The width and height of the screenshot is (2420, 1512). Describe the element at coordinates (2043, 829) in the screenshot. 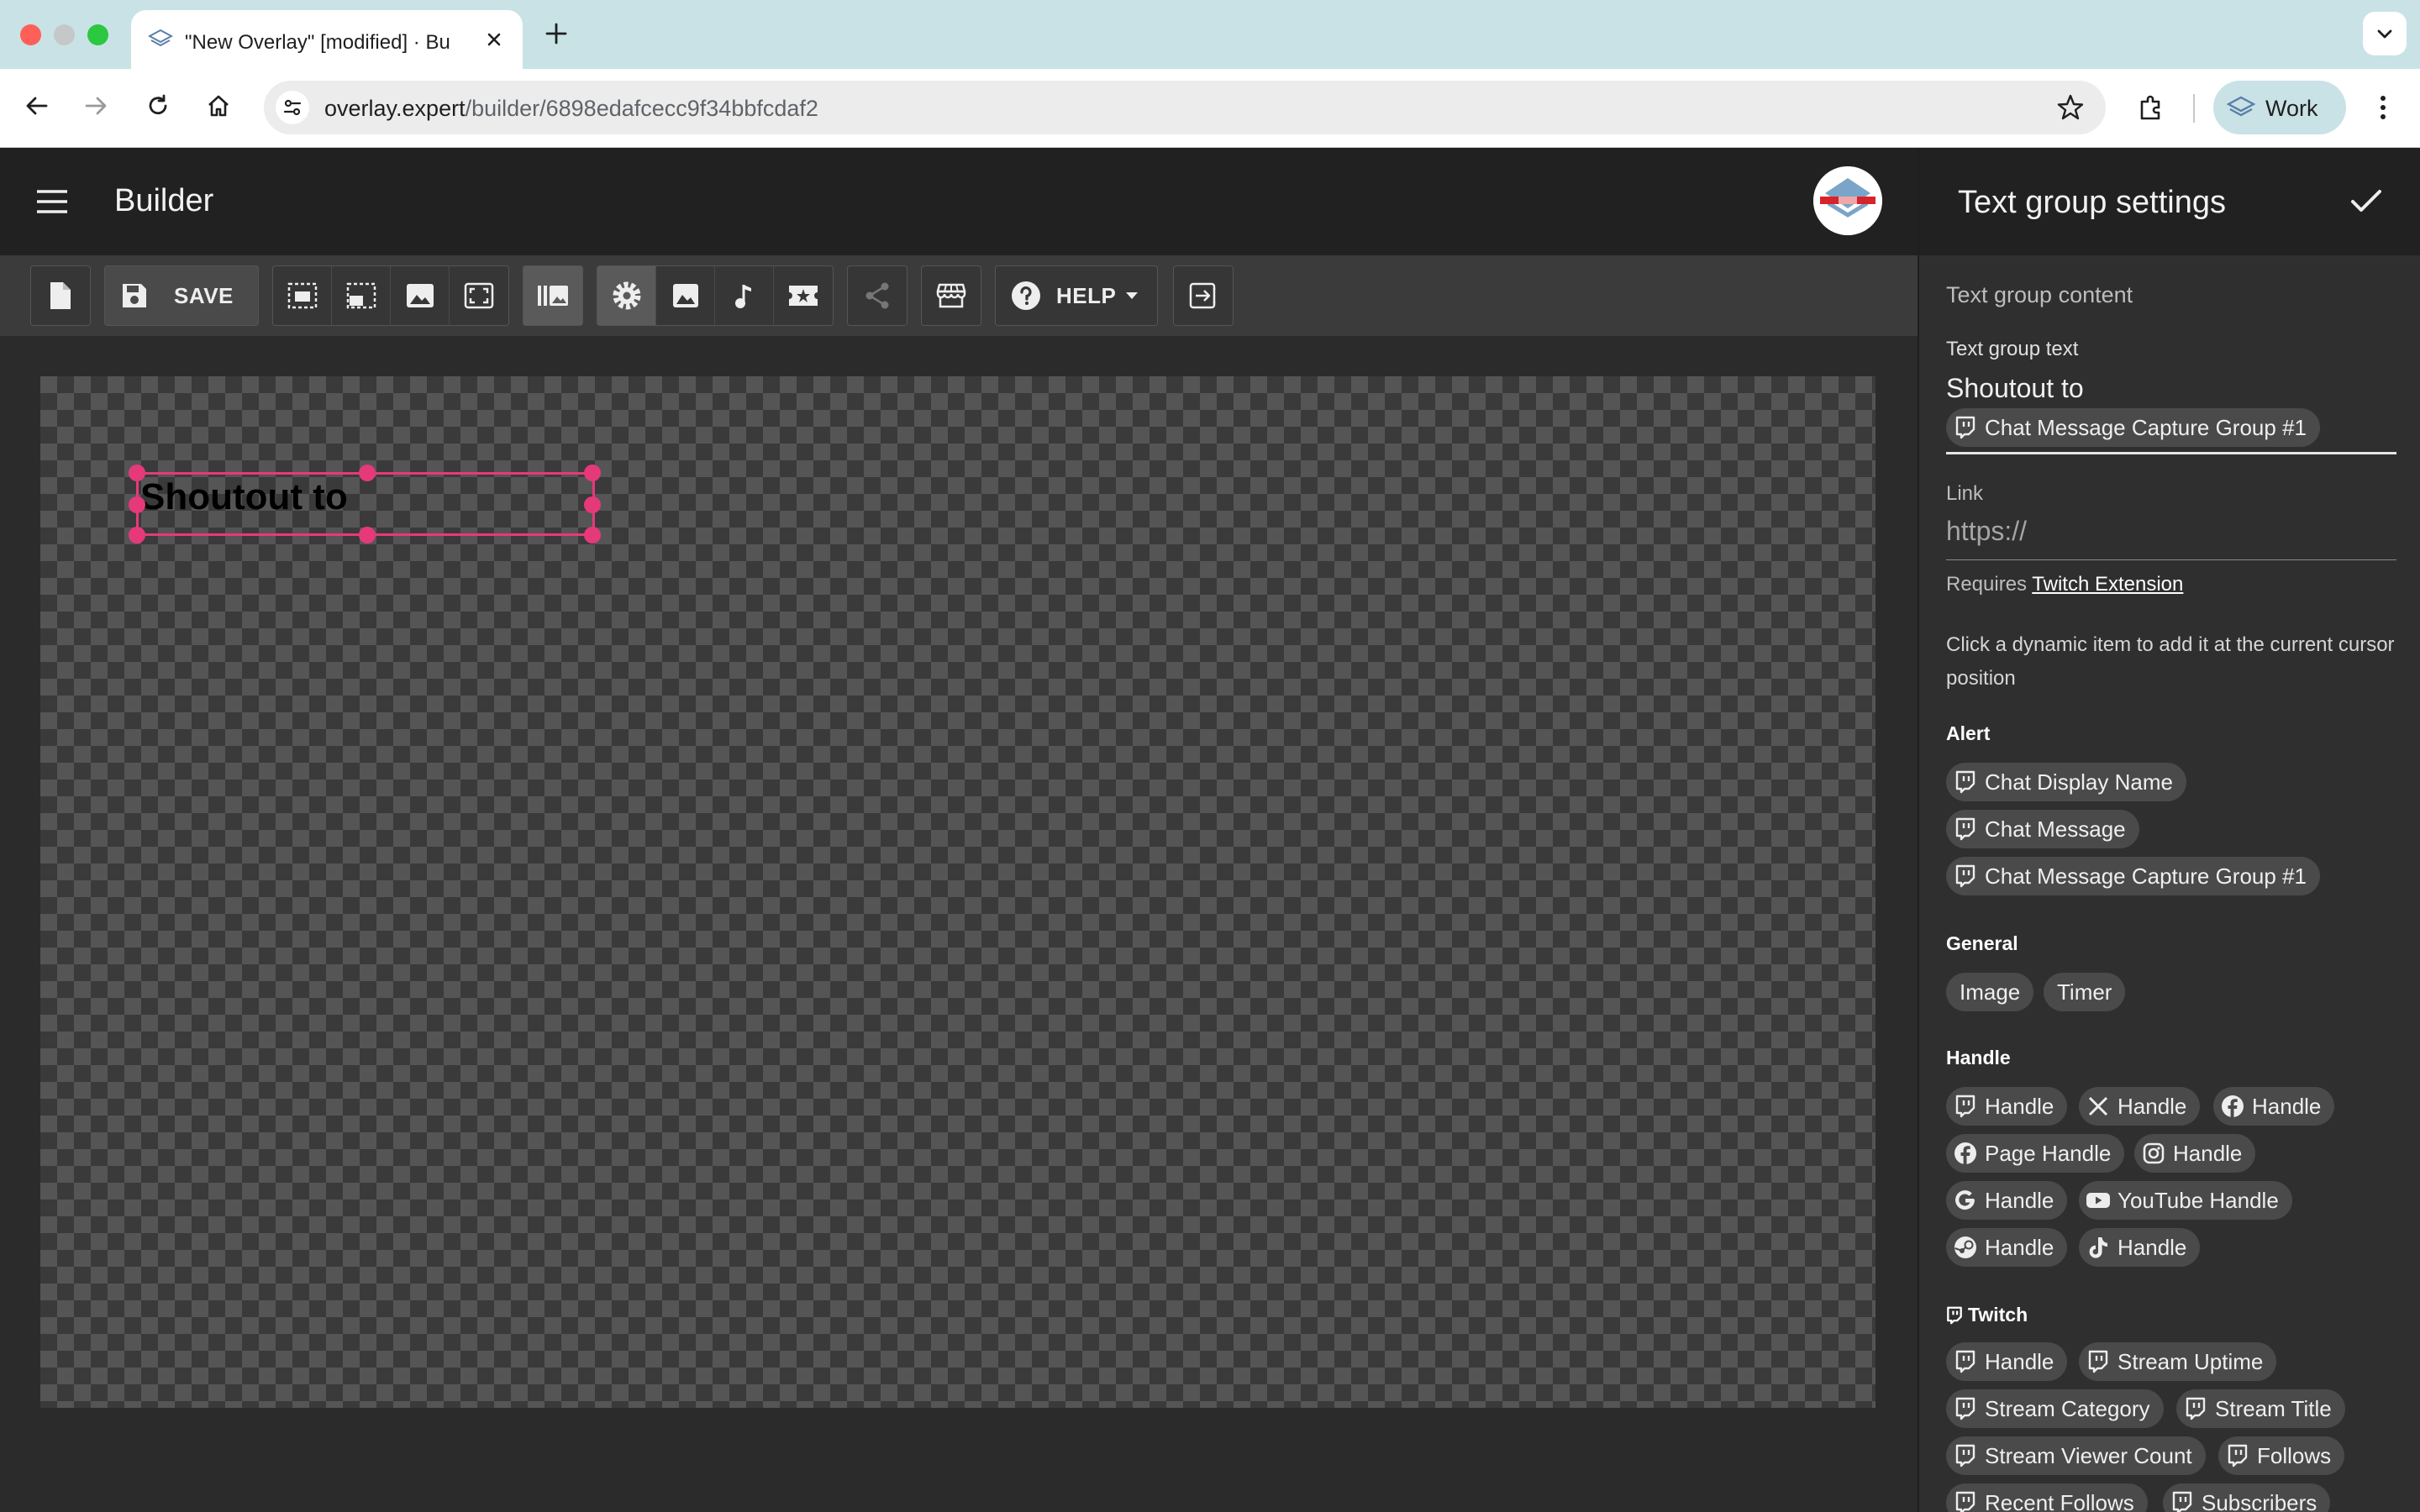

I see `chip-chat-message: Chat Message` at that location.